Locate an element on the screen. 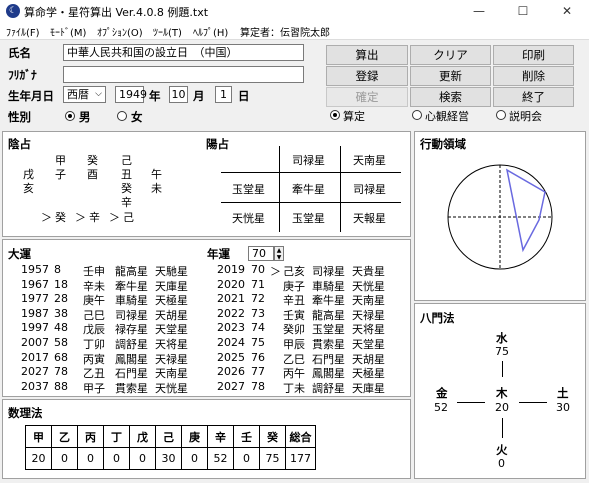  search-button: 検索 is located at coordinates (450, 97).